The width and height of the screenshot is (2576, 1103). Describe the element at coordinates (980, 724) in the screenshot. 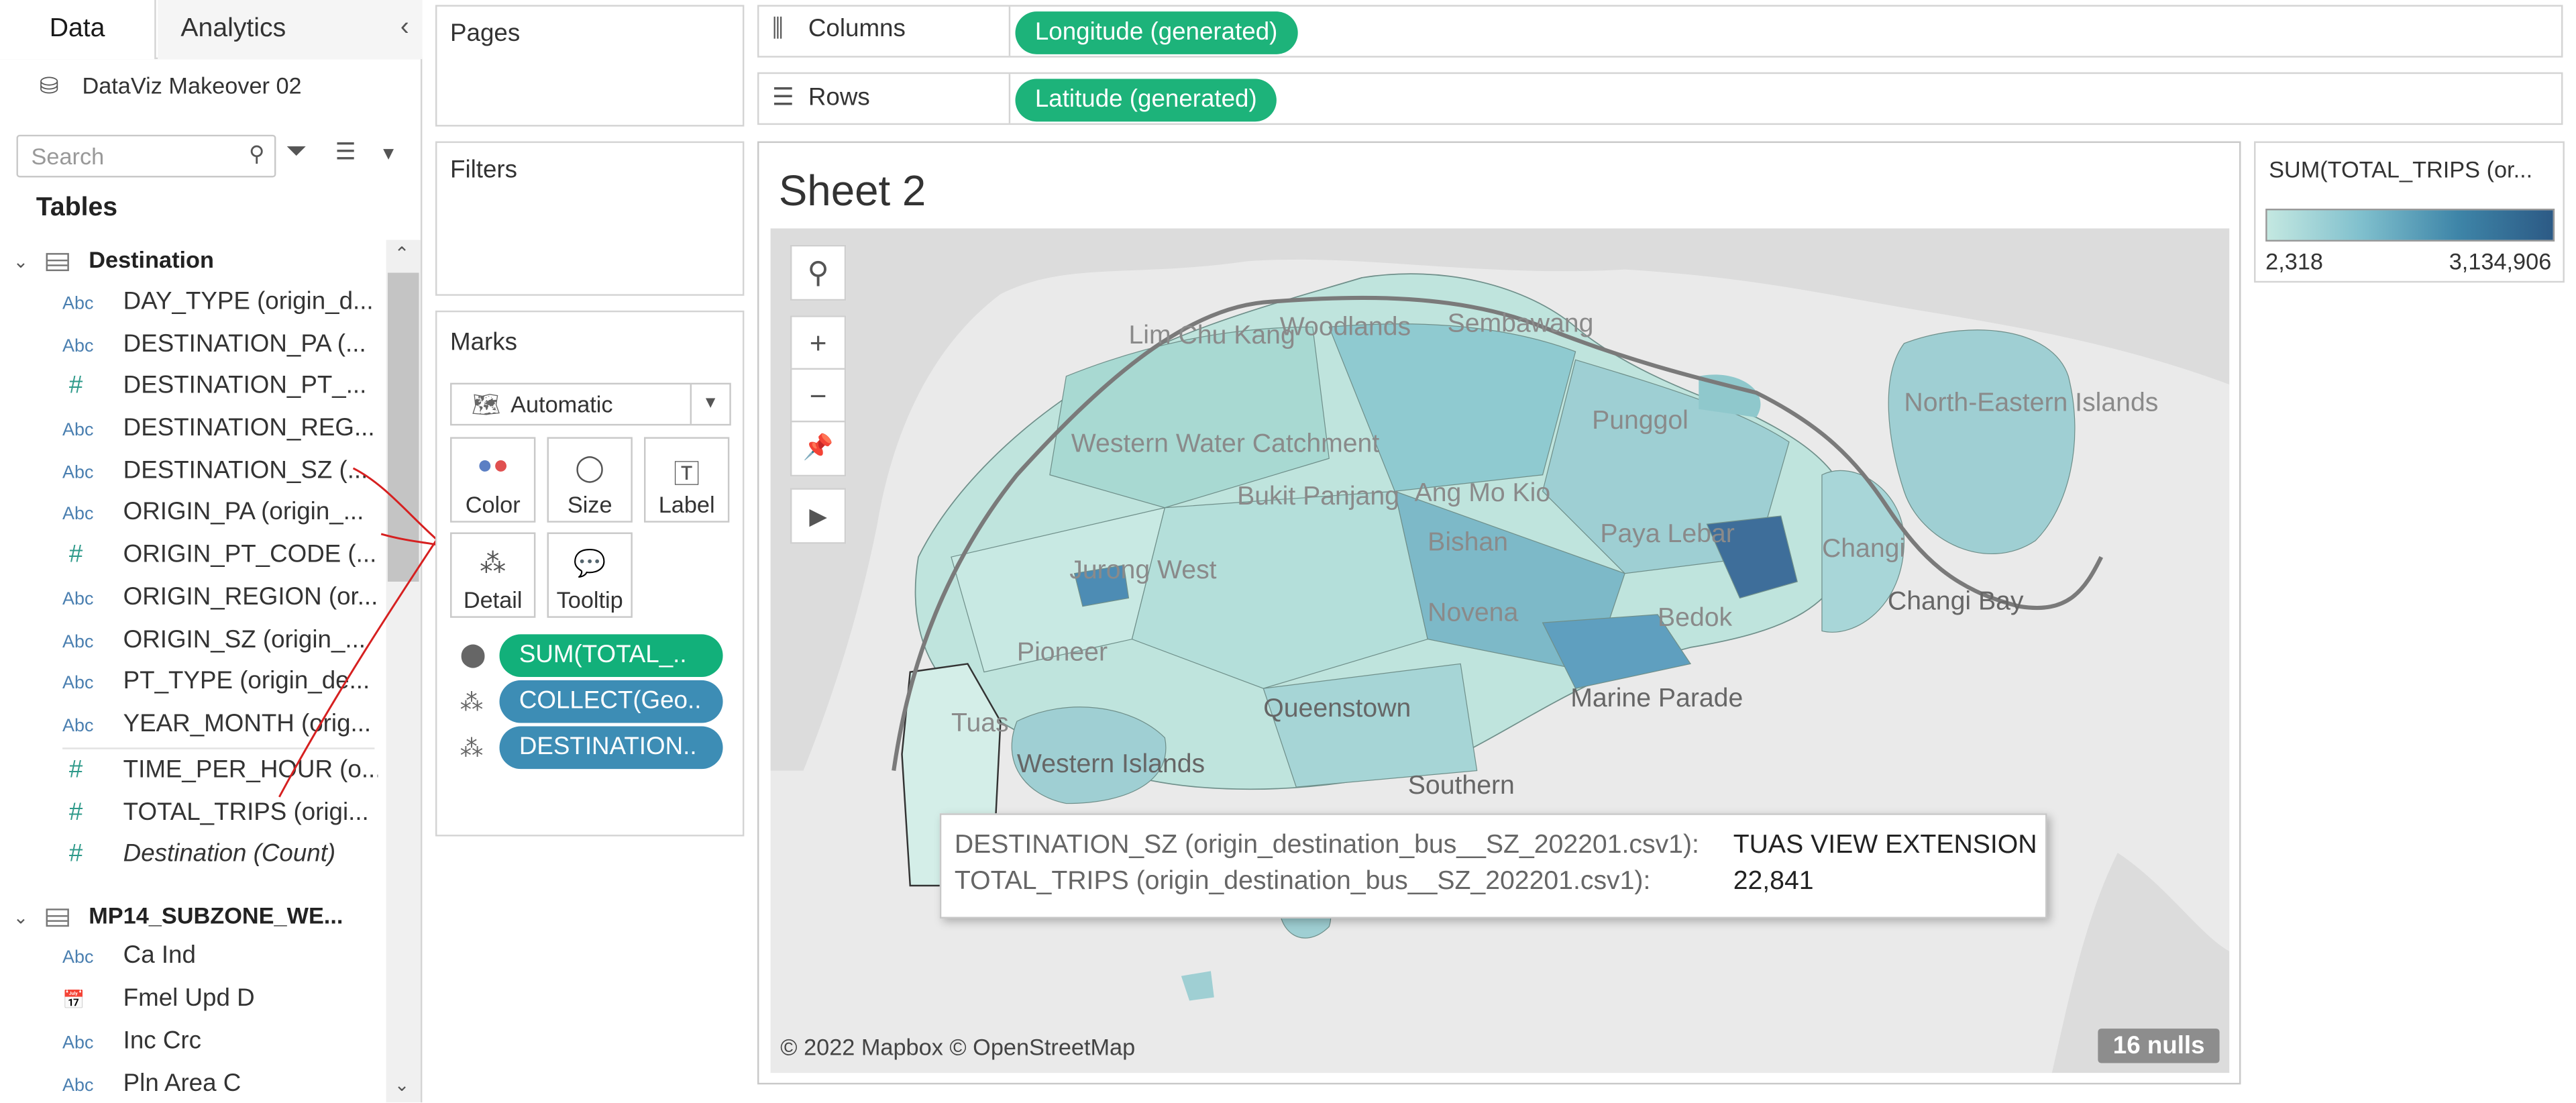

I see `map-label: Tuas` at that location.